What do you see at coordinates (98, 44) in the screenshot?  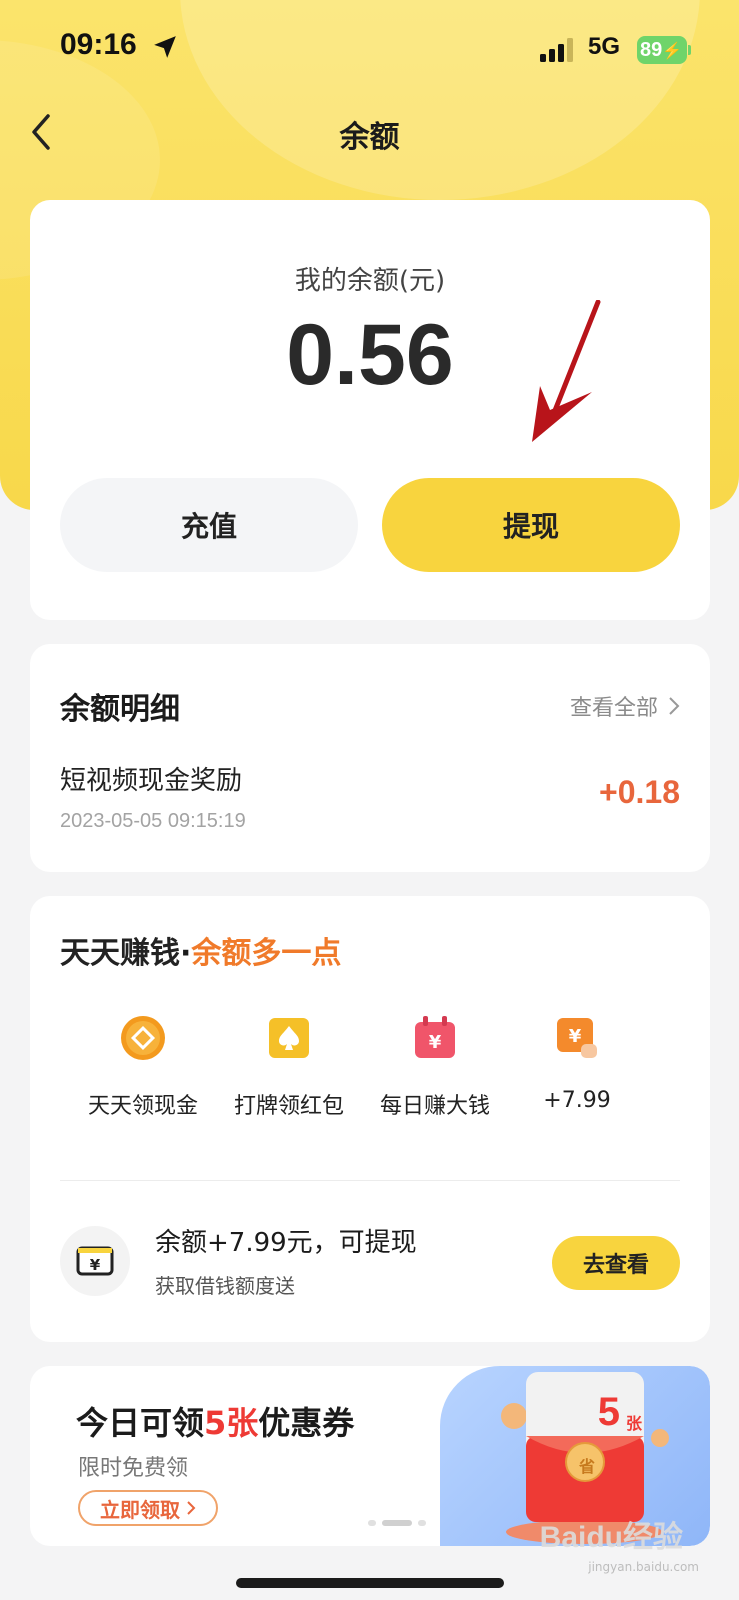 I see `status-time: 09:16` at bounding box center [98, 44].